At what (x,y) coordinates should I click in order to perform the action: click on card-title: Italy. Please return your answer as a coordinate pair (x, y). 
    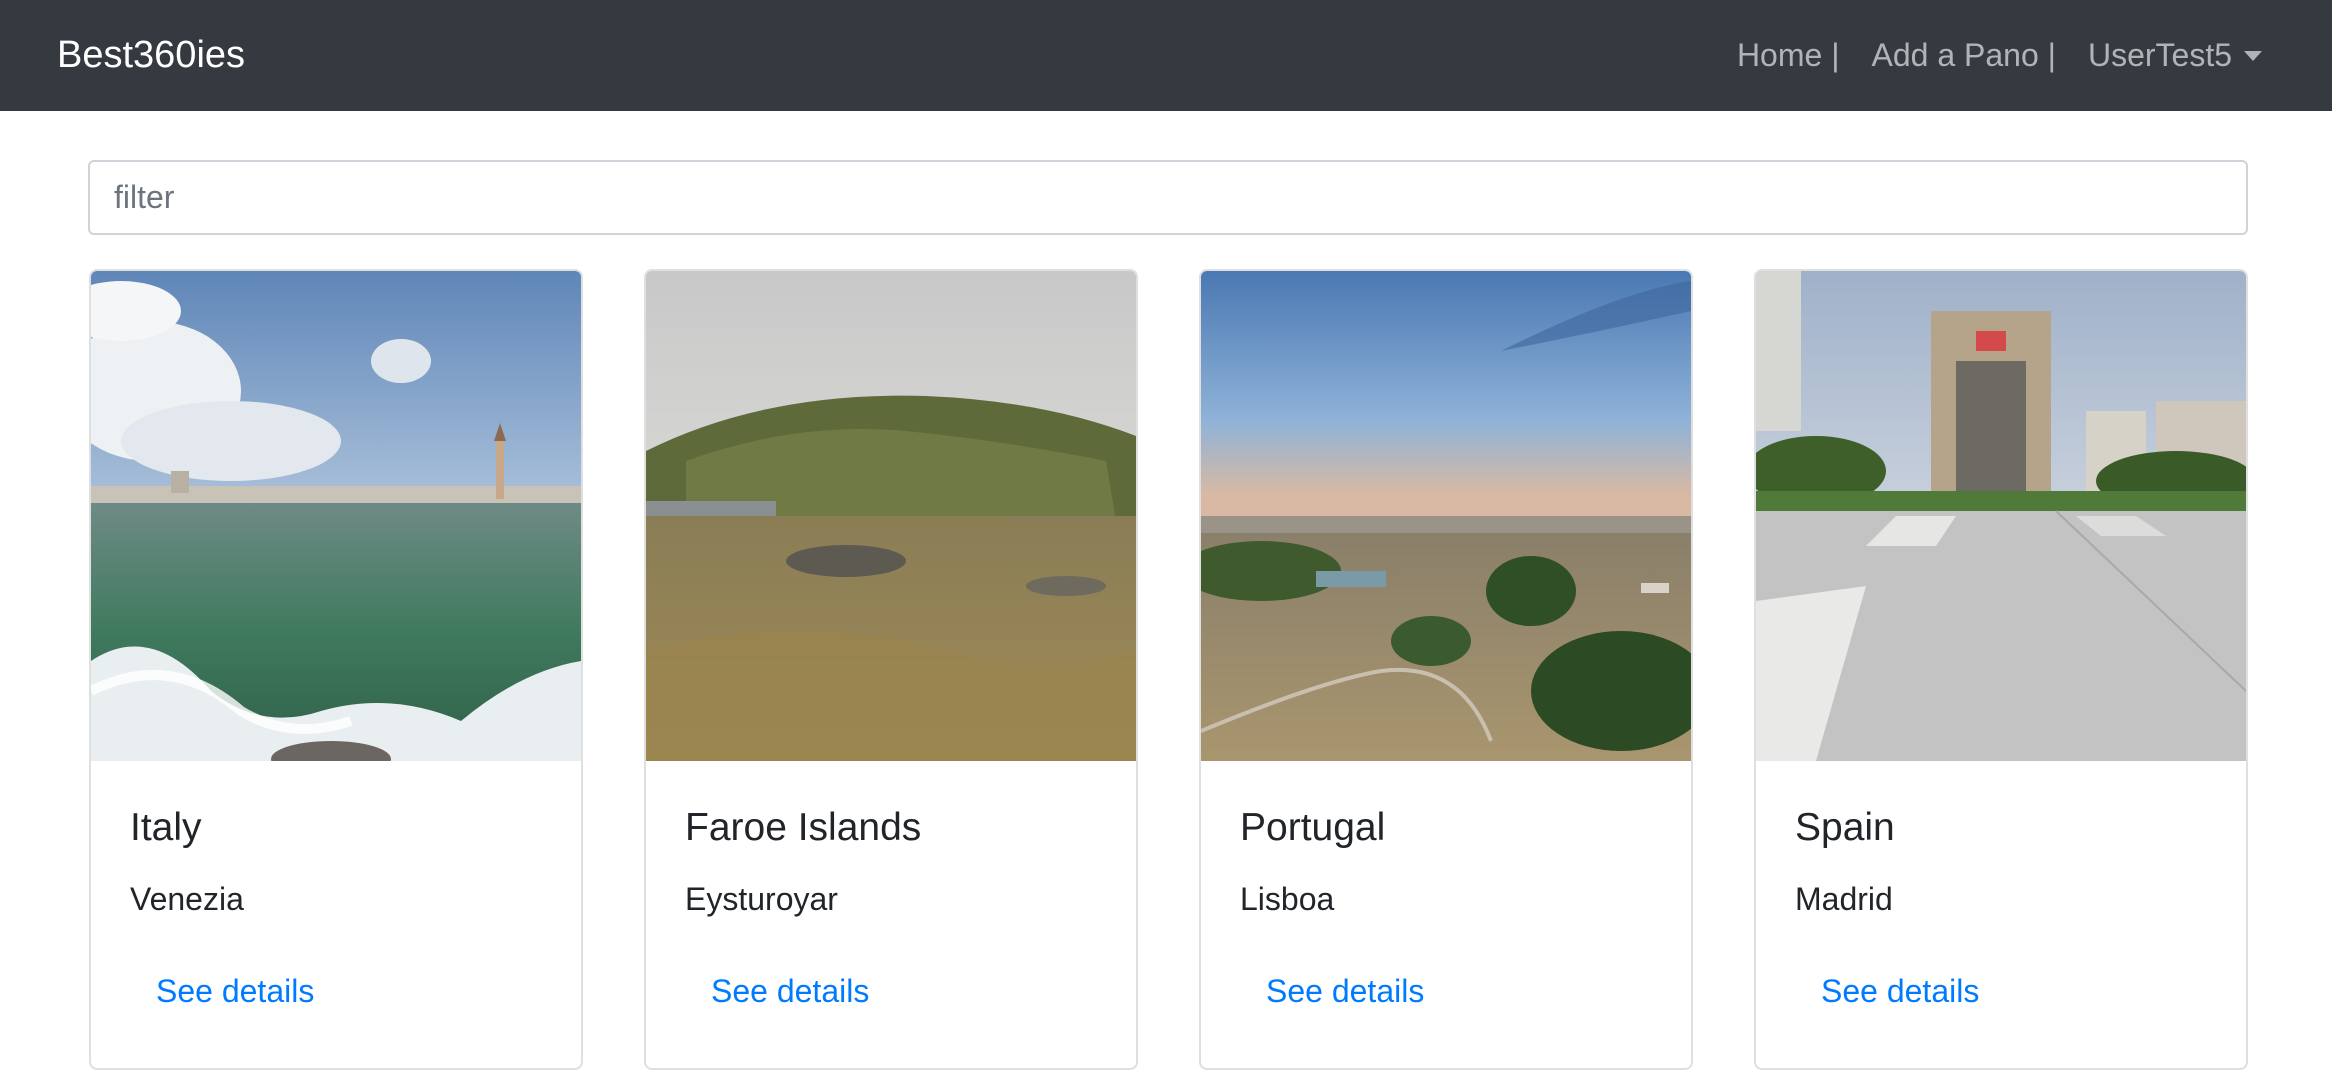
    Looking at the image, I should click on (166, 827).